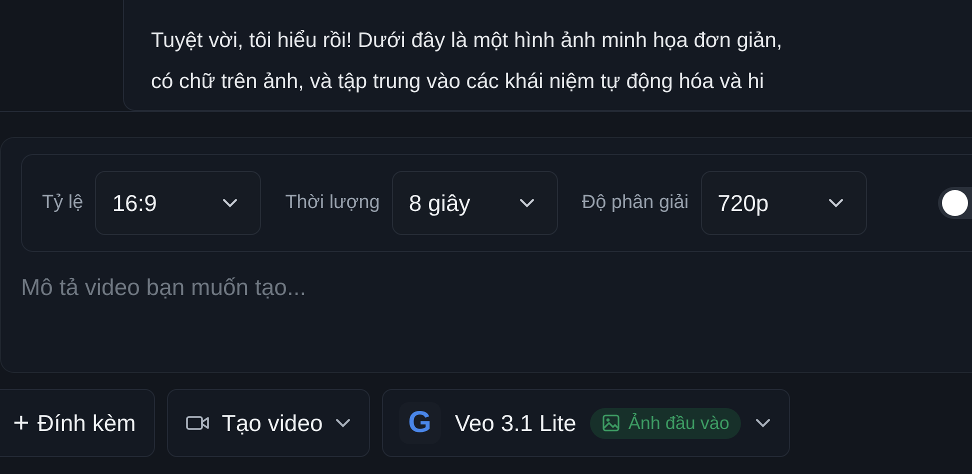 This screenshot has width=972, height=474. Describe the element at coordinates (955, 203) in the screenshot. I see `toggle-switch` at that location.